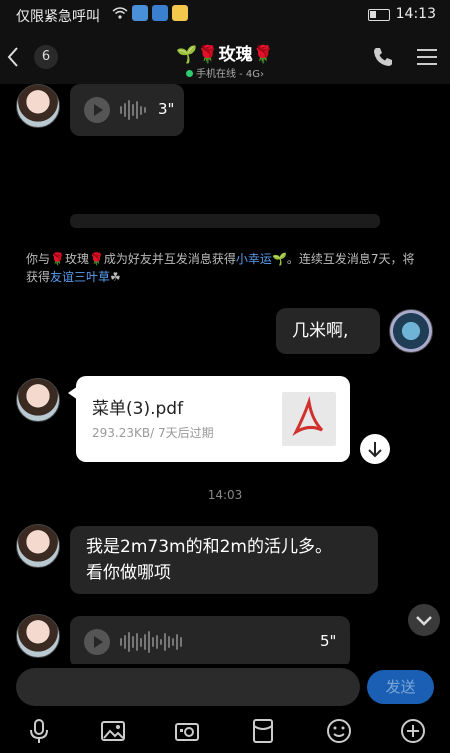  I want to click on battery-icon, so click(379, 15).